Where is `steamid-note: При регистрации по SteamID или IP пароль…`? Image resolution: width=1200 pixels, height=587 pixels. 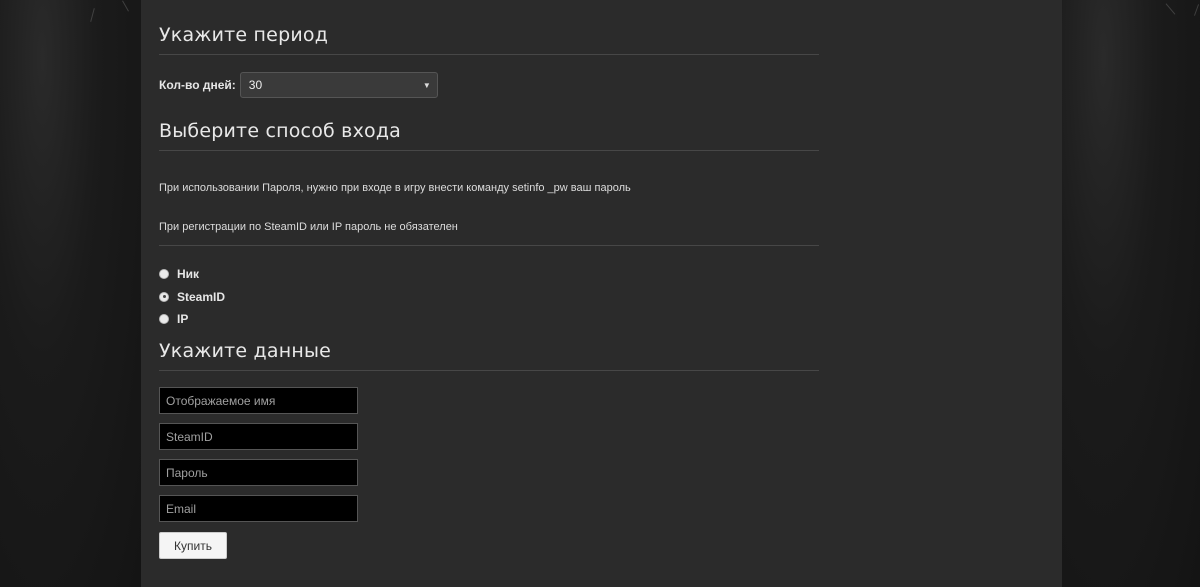 steamid-note: При регистрации по SteamID или IP пароль… is located at coordinates (308, 227).